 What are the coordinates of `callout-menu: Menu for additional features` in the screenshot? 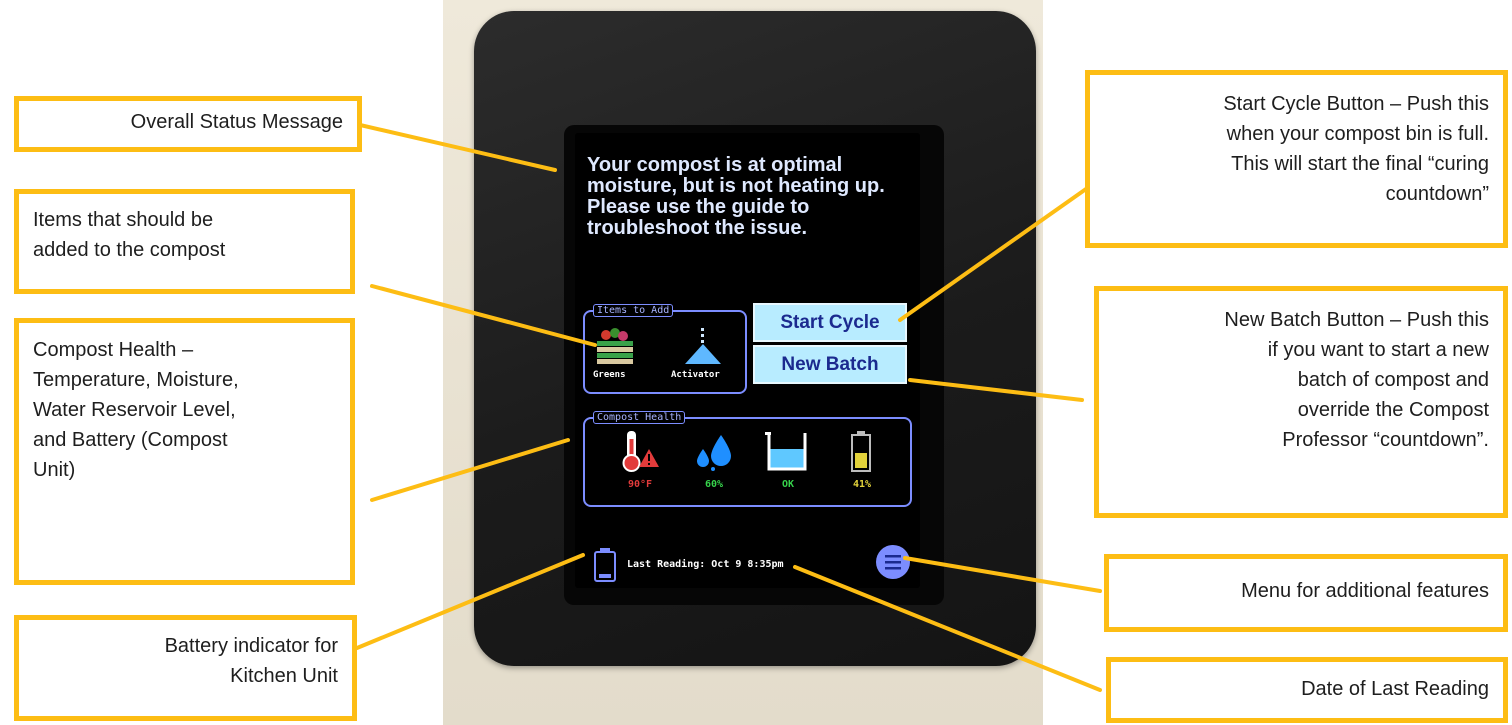 It's located at (1306, 593).